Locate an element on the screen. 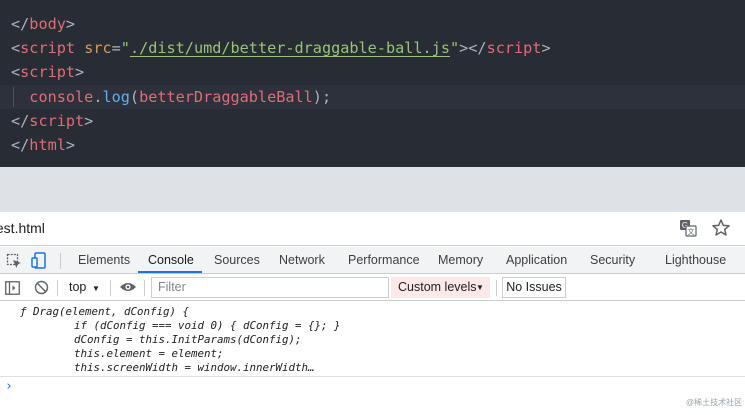 This screenshot has width=745, height=415. code-line-3: <script> is located at coordinates (47, 72).